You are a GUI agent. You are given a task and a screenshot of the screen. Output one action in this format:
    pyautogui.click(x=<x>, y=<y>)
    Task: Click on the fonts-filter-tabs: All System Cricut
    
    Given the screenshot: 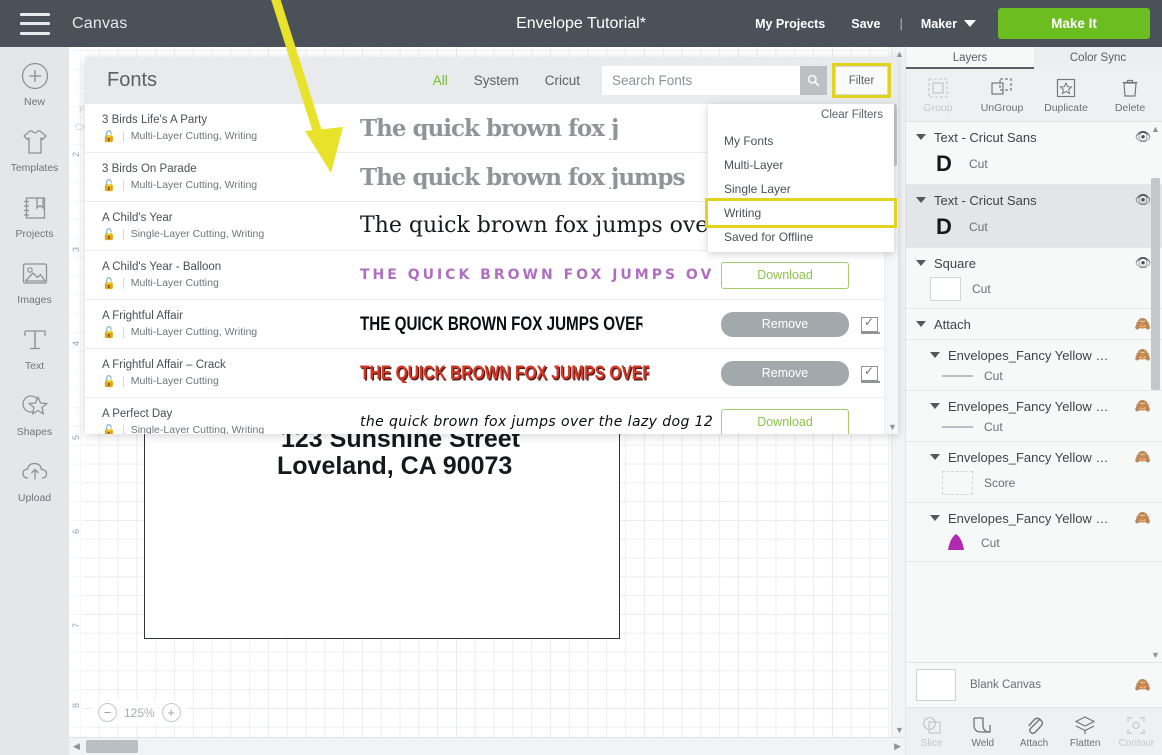 What is the action you would take?
    pyautogui.click(x=506, y=80)
    